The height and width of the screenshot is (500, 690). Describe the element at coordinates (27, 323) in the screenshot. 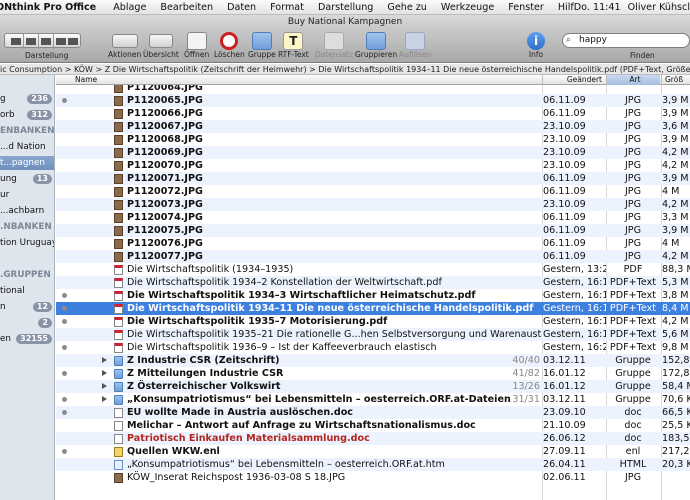

I see `sidebar-item: 2` at that location.